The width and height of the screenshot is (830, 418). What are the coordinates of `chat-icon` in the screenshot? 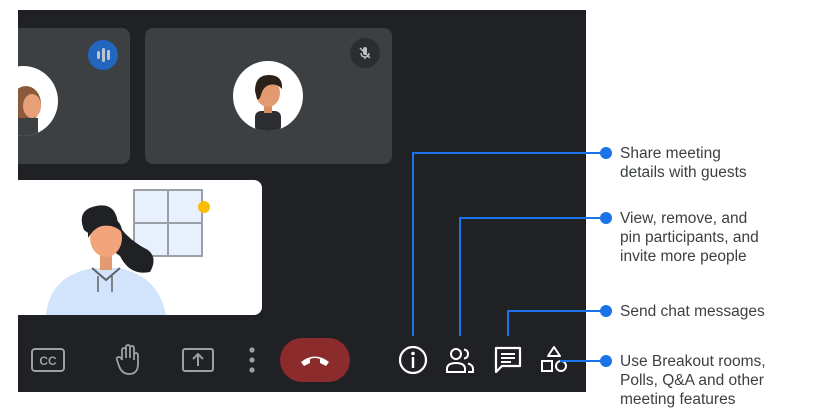 It's located at (508, 360).